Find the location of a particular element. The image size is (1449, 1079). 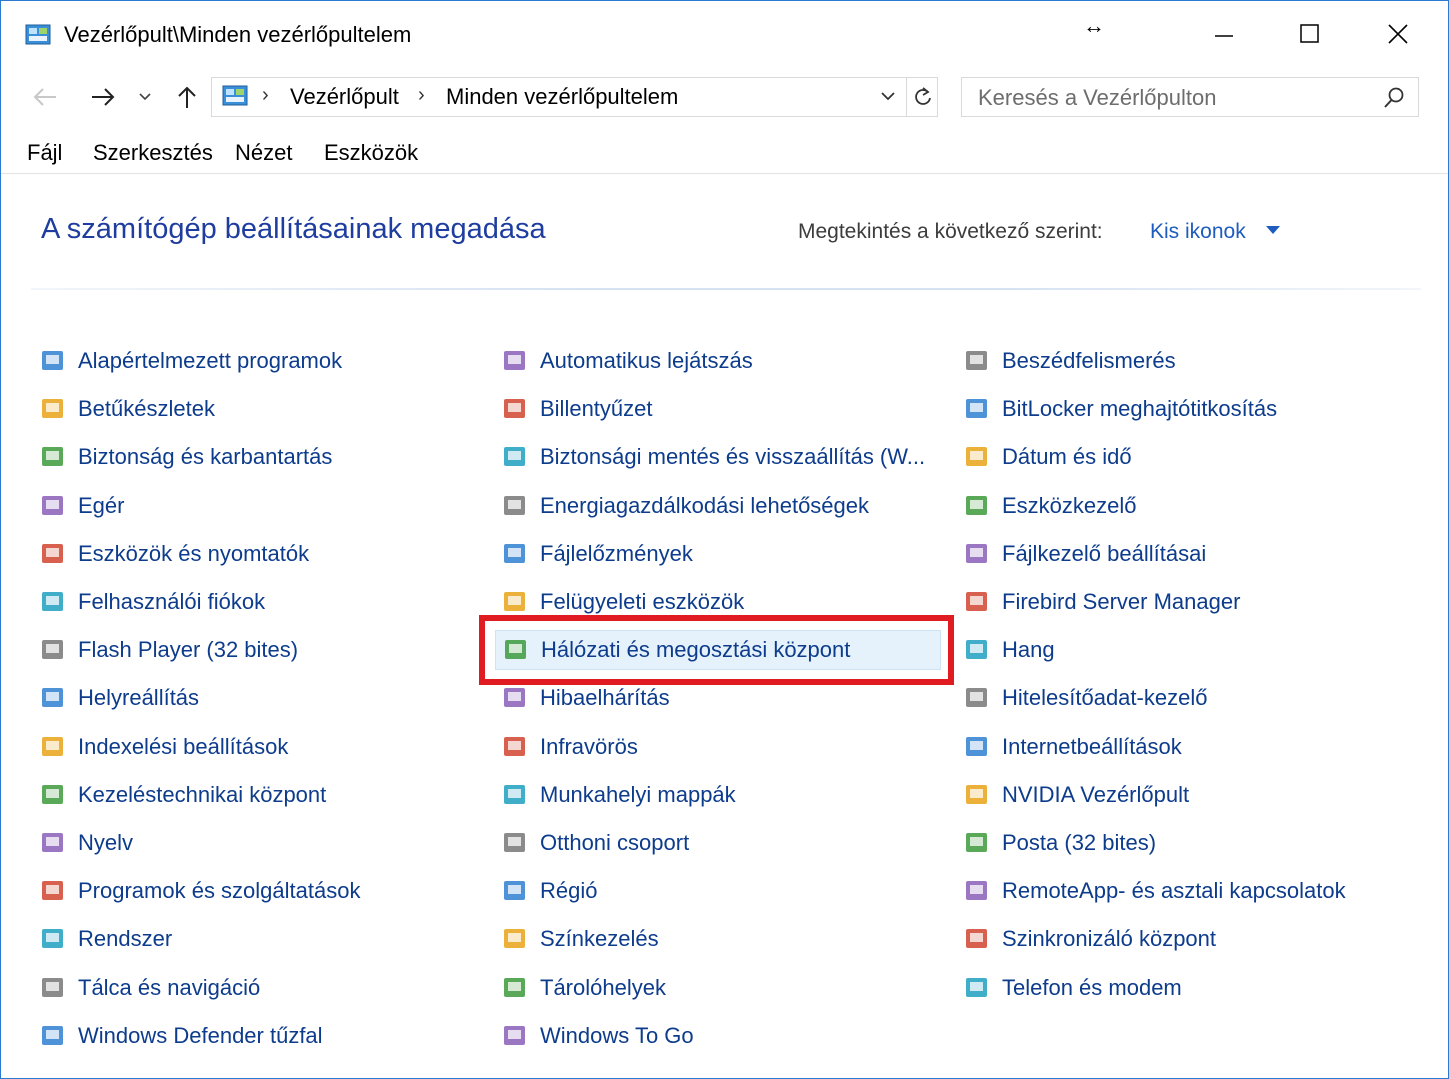

header-divider is located at coordinates (726, 289).